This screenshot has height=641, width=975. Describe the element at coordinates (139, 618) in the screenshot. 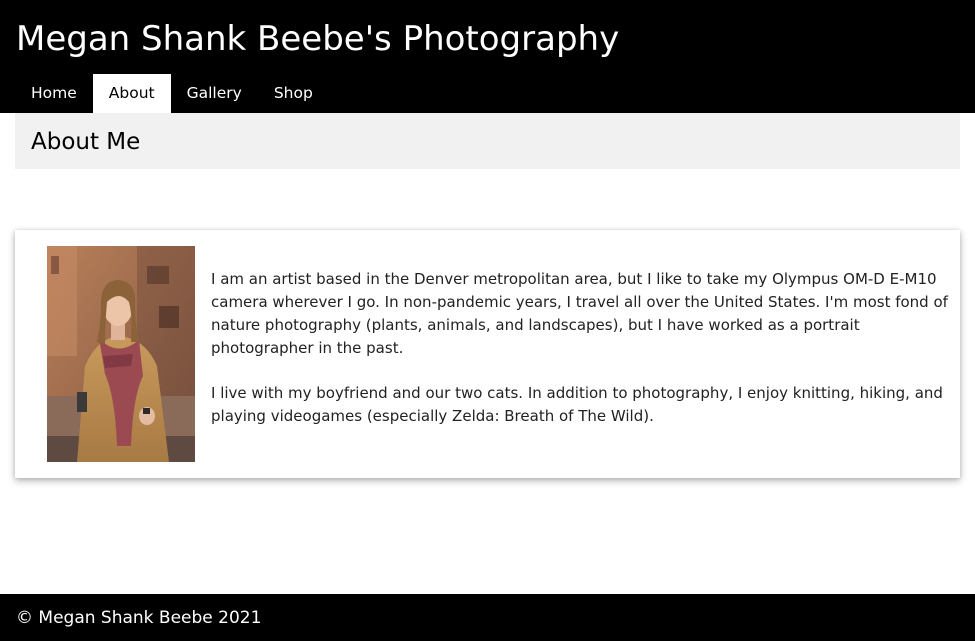

I see `copyright-text: © Megan Shank Beebe 2021` at that location.